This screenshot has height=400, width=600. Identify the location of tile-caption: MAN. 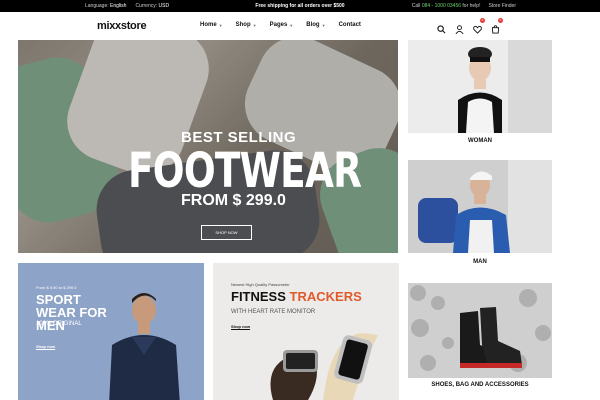
(480, 262).